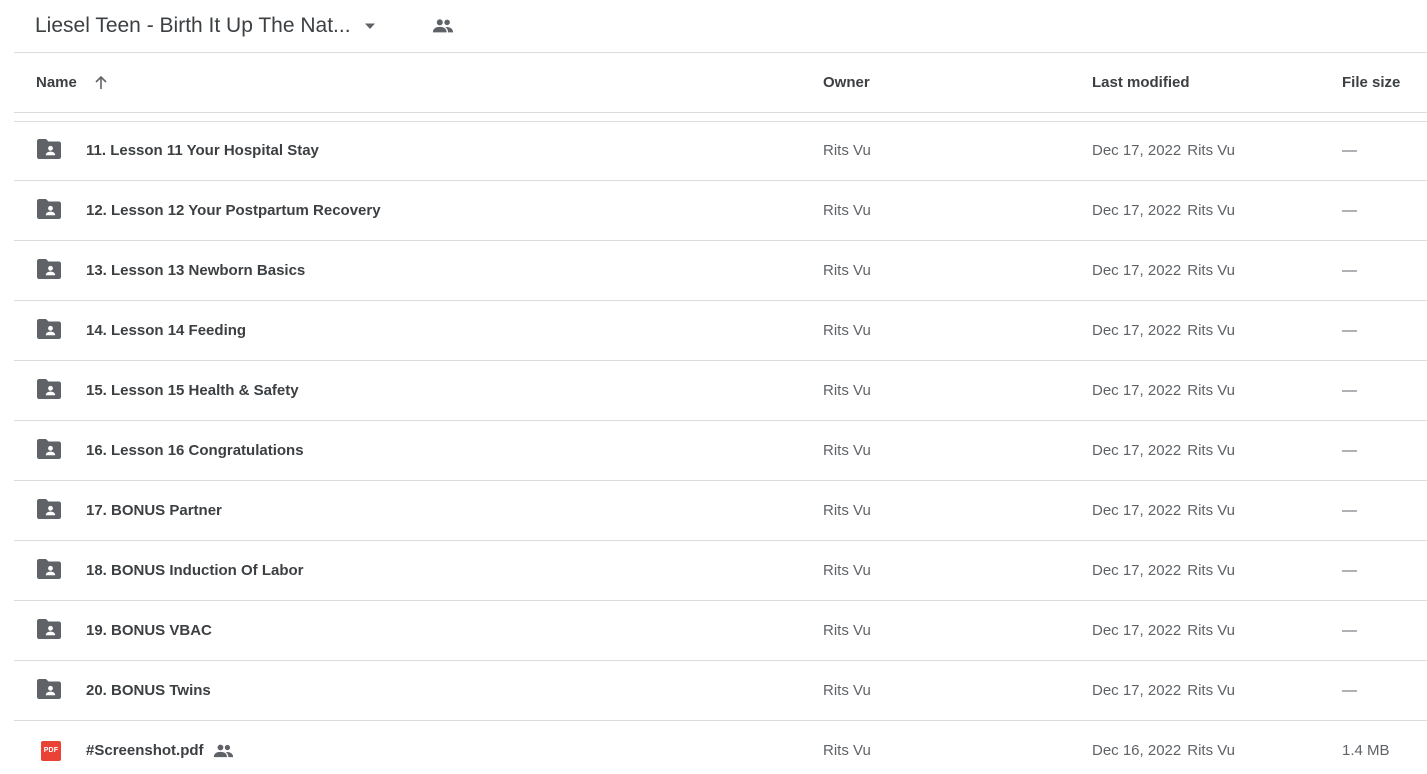 This screenshot has width=1427, height=774. What do you see at coordinates (195, 450) in the screenshot?
I see `file-name-cell: 16. Lesson 16 Congratulations` at bounding box center [195, 450].